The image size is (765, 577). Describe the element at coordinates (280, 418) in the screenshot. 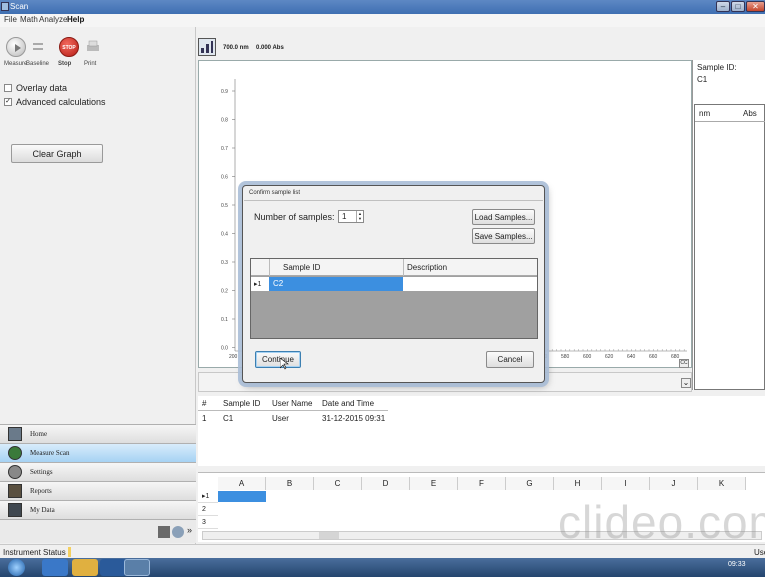

I see `results-cell-user: User` at that location.